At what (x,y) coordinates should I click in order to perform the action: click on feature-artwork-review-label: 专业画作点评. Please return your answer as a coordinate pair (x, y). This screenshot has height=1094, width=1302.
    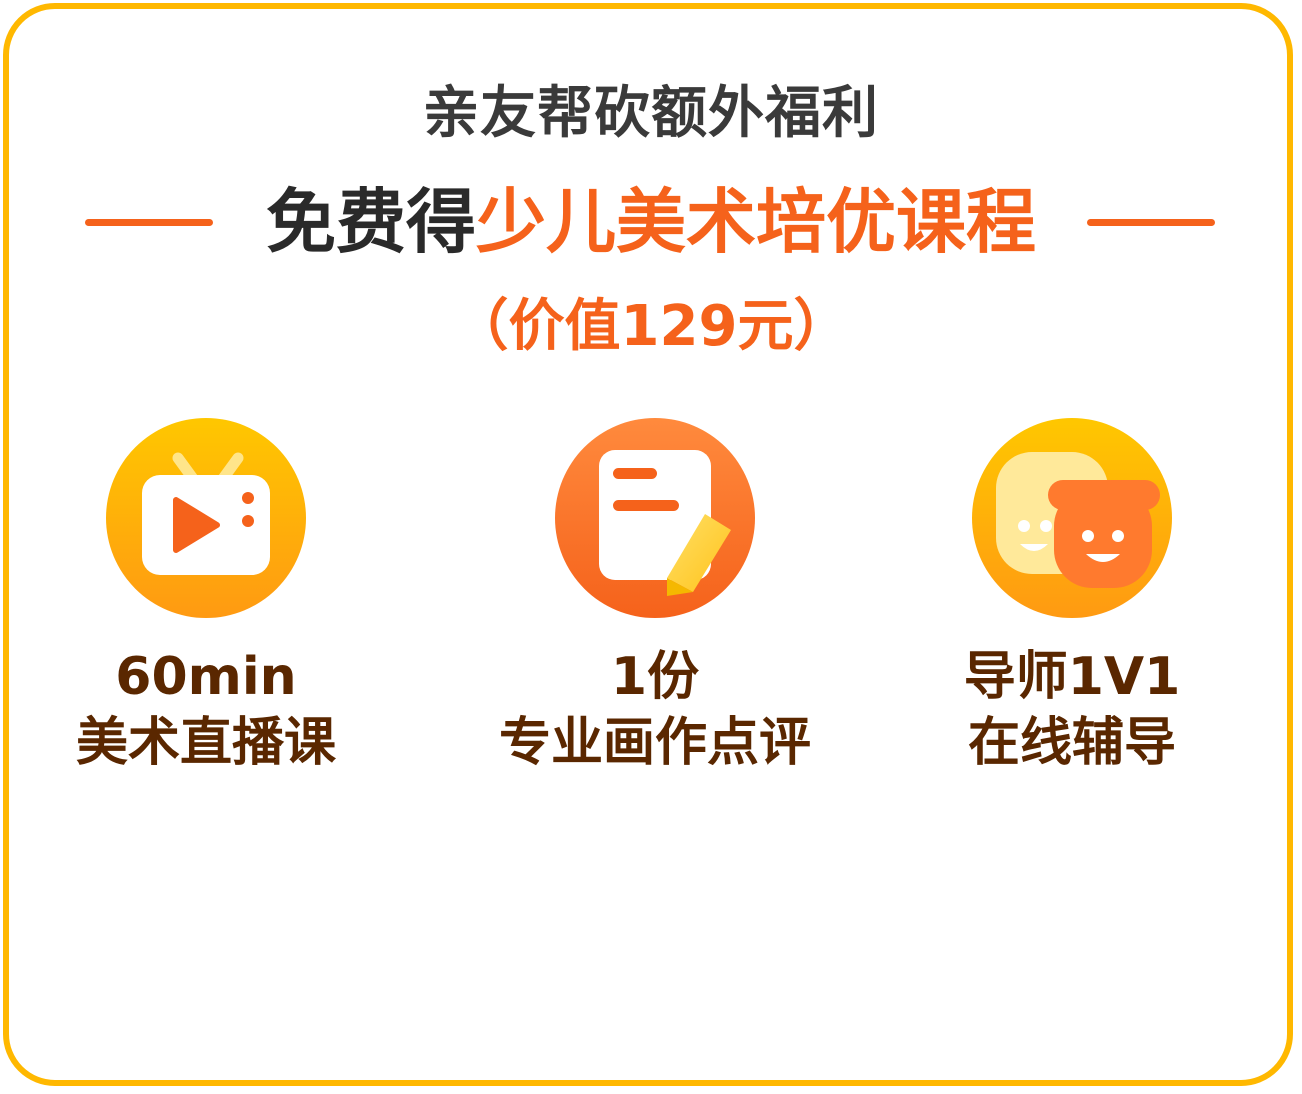
    Looking at the image, I should click on (654, 743).